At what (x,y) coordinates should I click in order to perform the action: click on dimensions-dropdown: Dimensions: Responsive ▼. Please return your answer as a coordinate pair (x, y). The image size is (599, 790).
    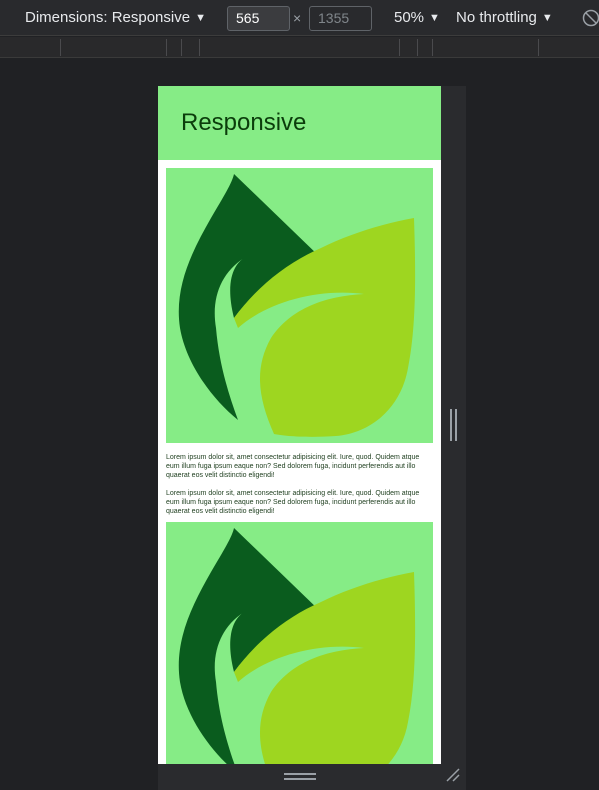
    Looking at the image, I should click on (115, 18).